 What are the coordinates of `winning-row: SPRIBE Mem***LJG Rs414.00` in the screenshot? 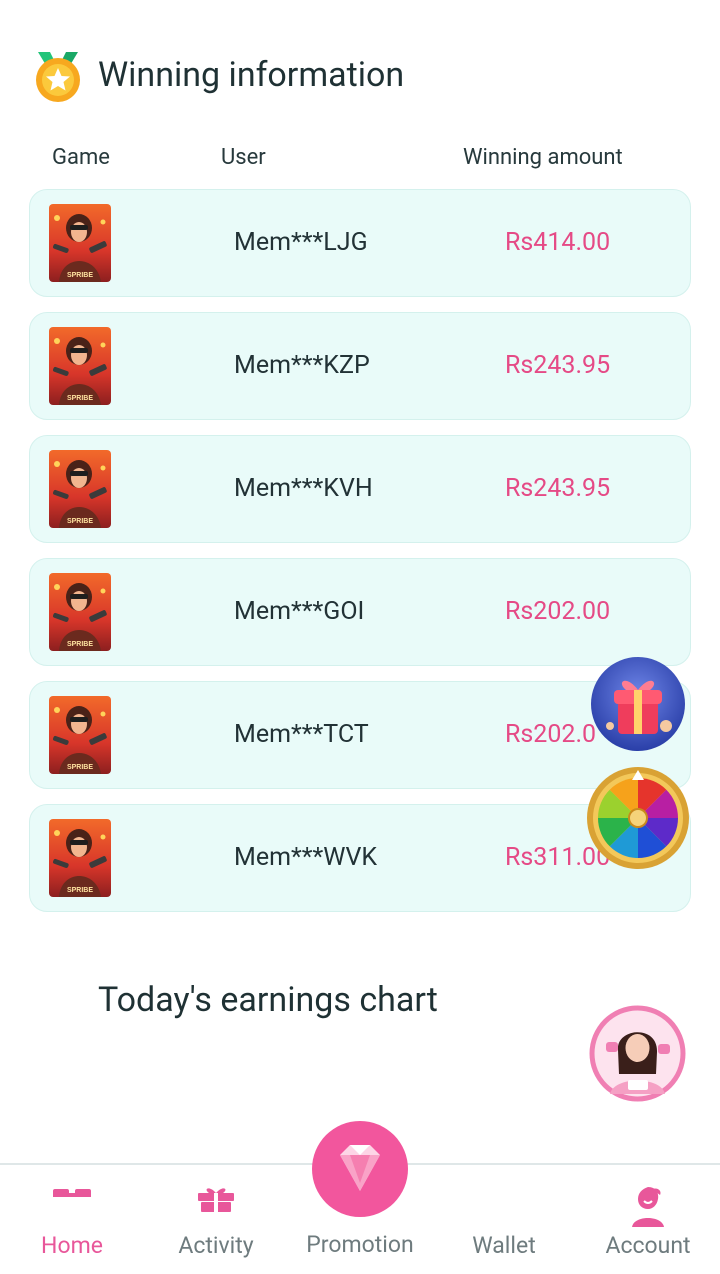 It's located at (360, 243).